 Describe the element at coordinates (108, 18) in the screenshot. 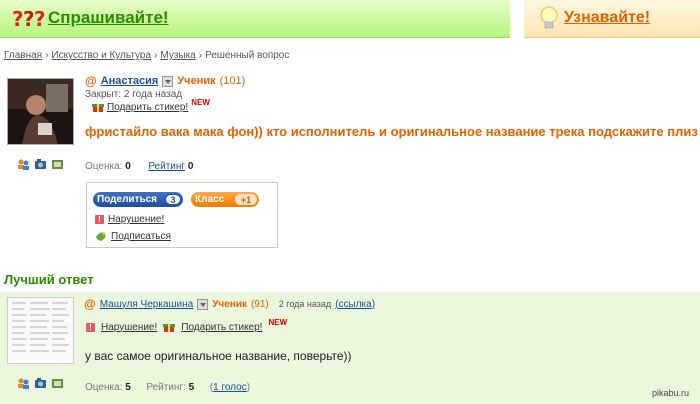

I see `ask-link: Спрашивайте!` at that location.